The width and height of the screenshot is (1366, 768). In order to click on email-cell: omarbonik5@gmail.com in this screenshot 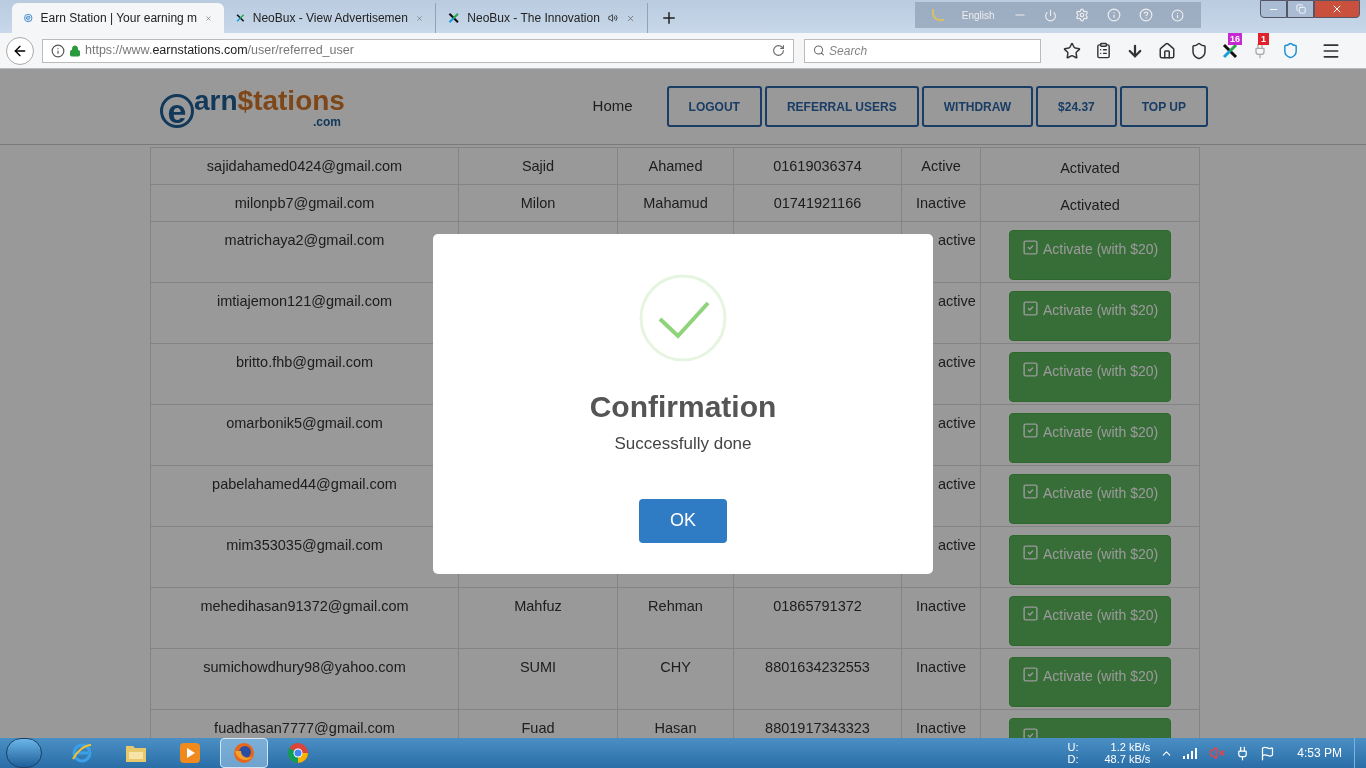, I will do `click(304, 423)`.